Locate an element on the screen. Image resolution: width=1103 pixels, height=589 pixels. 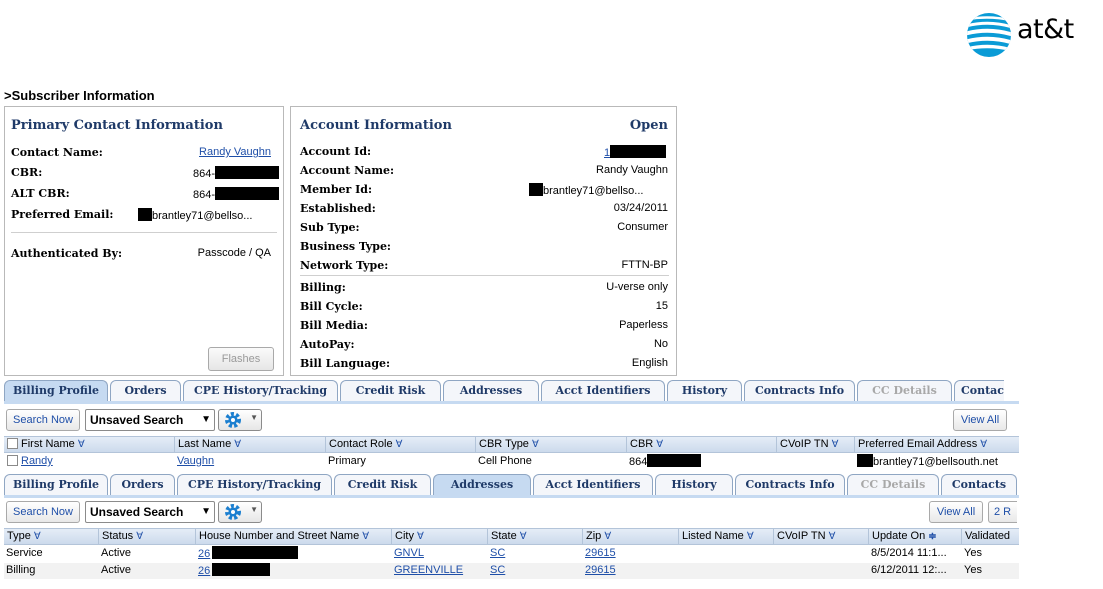
col-update-on: Update On ≑ is located at coordinates (915, 537).